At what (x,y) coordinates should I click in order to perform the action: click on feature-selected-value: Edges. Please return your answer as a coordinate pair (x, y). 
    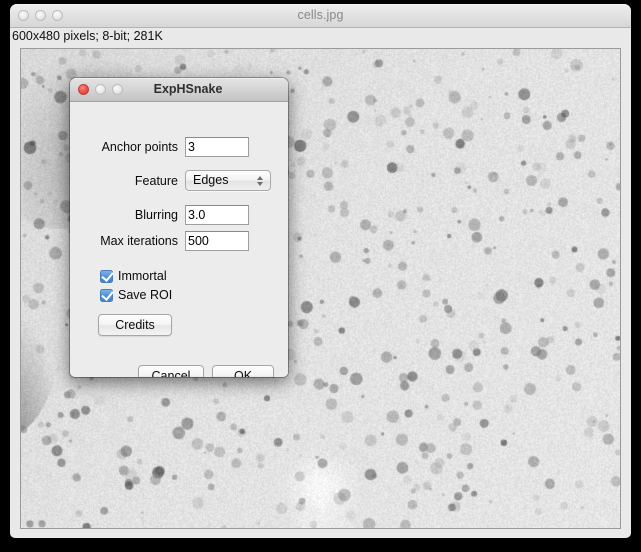
    Looking at the image, I should click on (211, 180).